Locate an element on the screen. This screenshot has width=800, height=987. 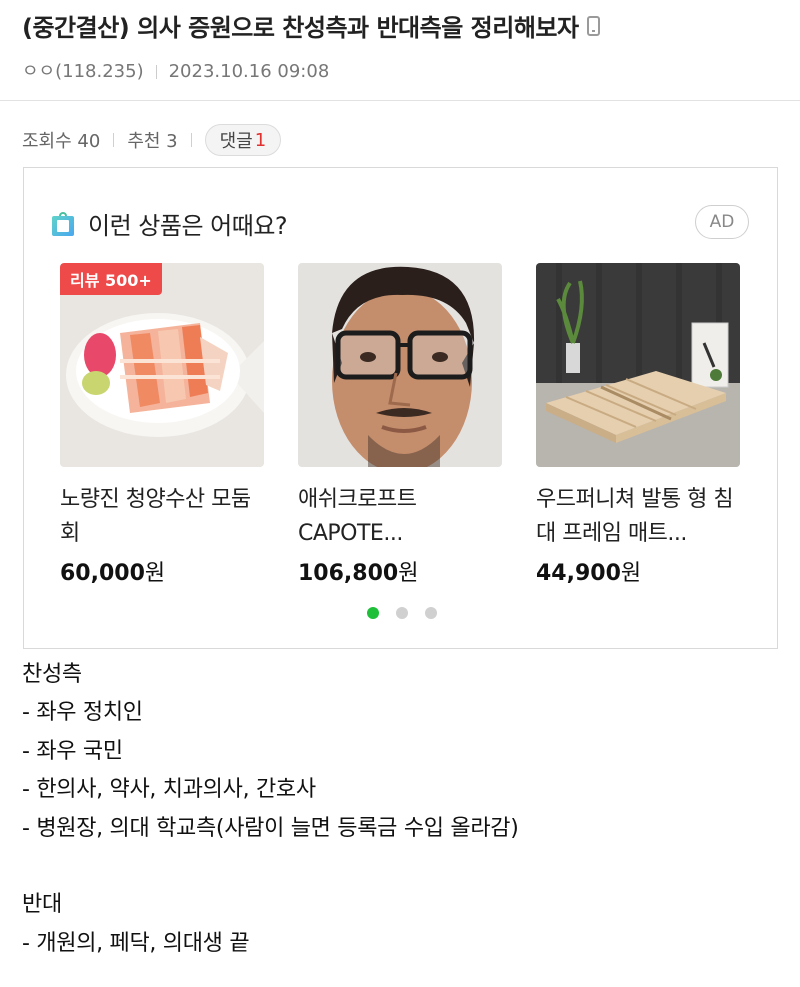
product-card: 애쉬크로프트 CAPOTE... 106,800원 is located at coordinates (400, 425).